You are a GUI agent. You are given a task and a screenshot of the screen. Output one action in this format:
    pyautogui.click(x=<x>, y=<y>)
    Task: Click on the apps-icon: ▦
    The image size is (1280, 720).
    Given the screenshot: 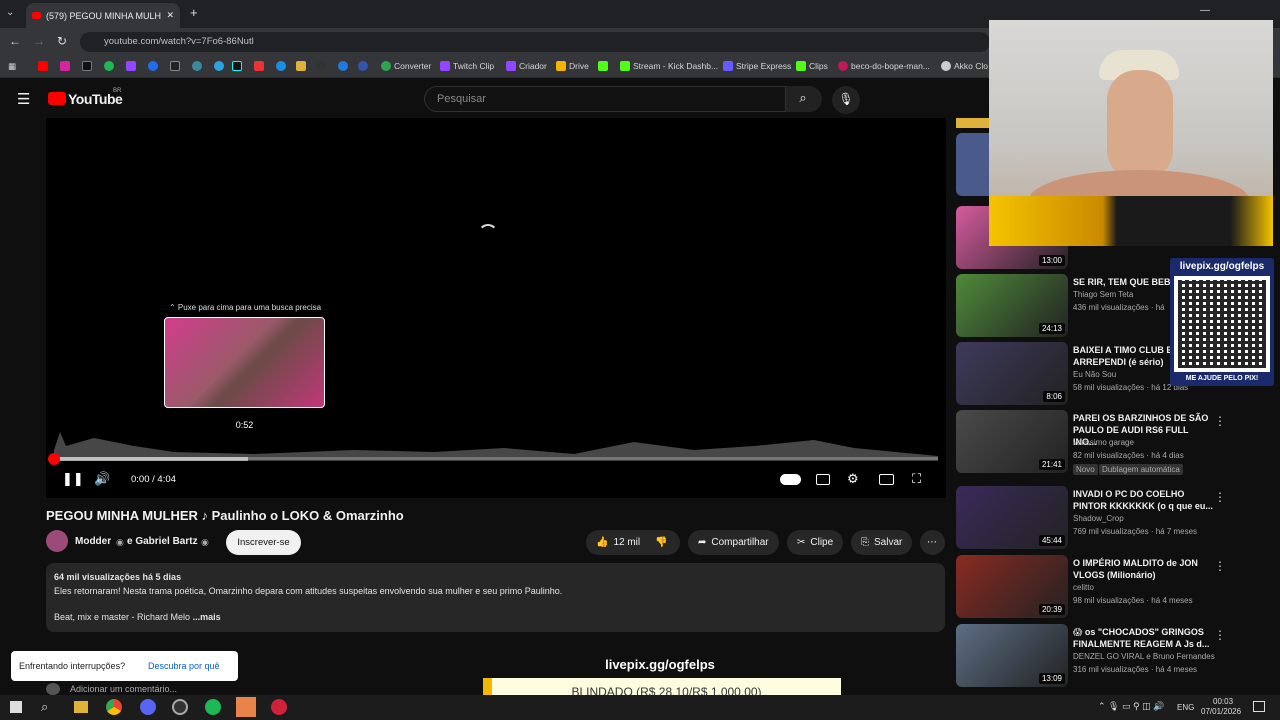 What is the action you would take?
    pyautogui.click(x=12, y=66)
    